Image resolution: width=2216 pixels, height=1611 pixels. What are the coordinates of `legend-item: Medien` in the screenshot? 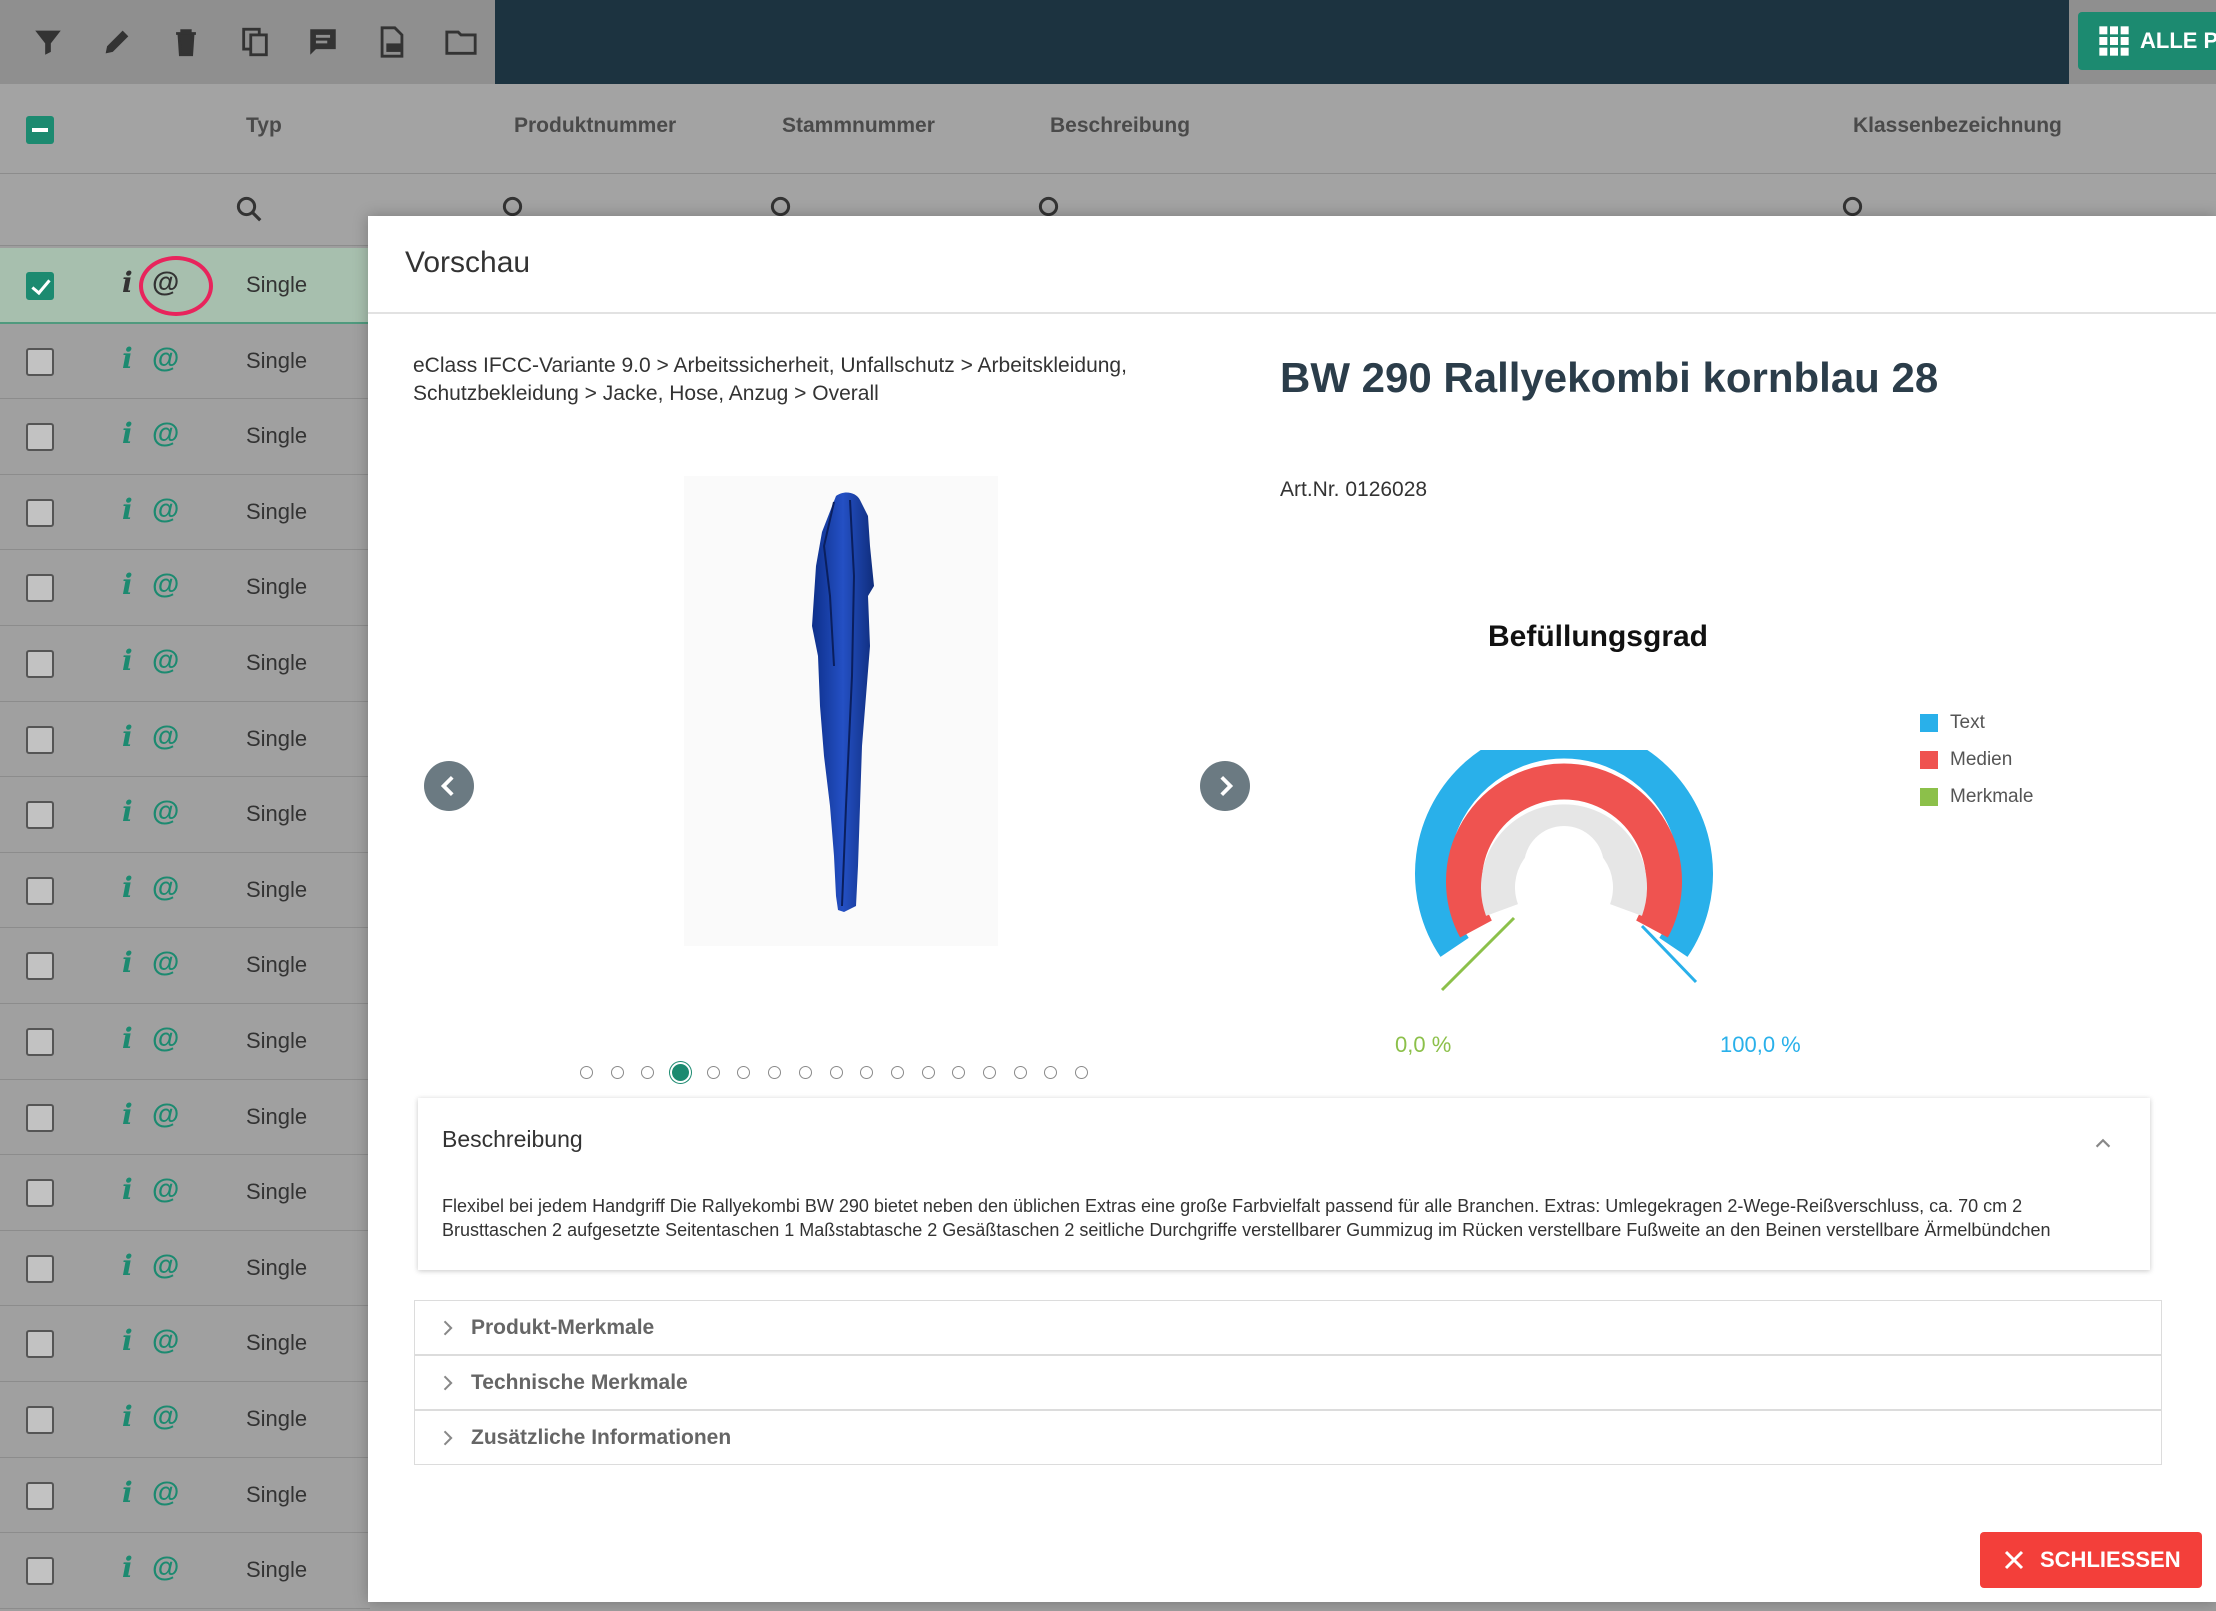 It's located at (1976, 759).